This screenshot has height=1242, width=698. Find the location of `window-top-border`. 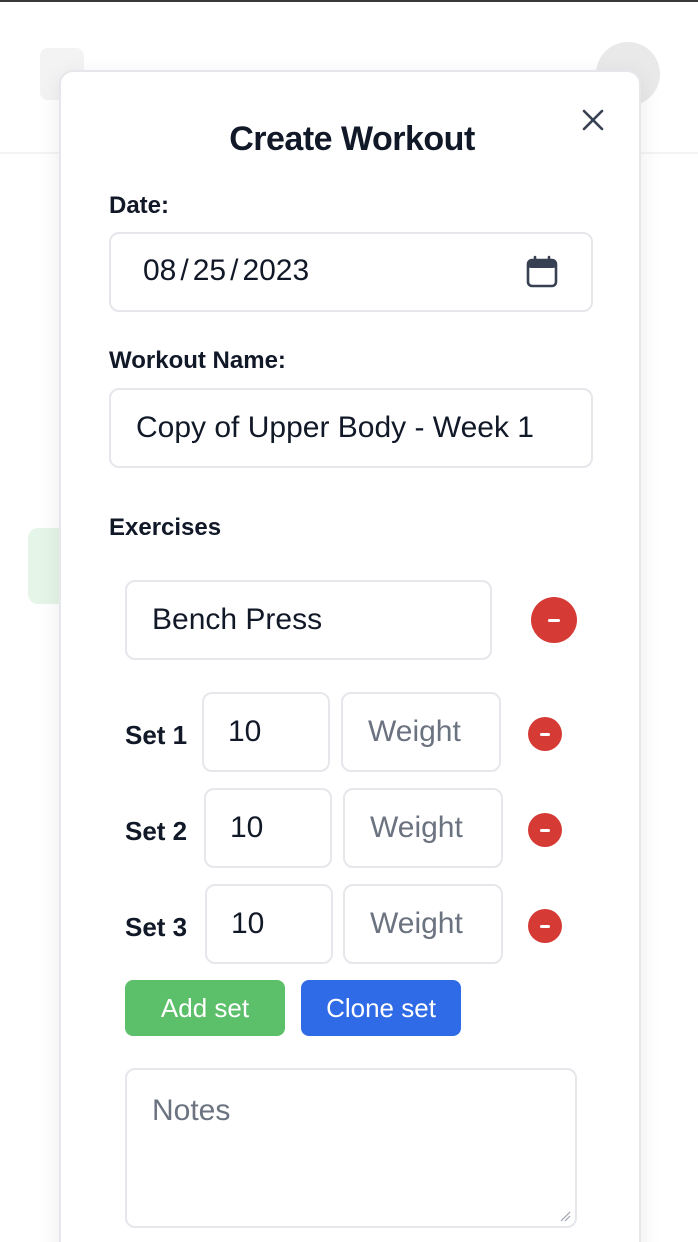

window-top-border is located at coordinates (349, 1).